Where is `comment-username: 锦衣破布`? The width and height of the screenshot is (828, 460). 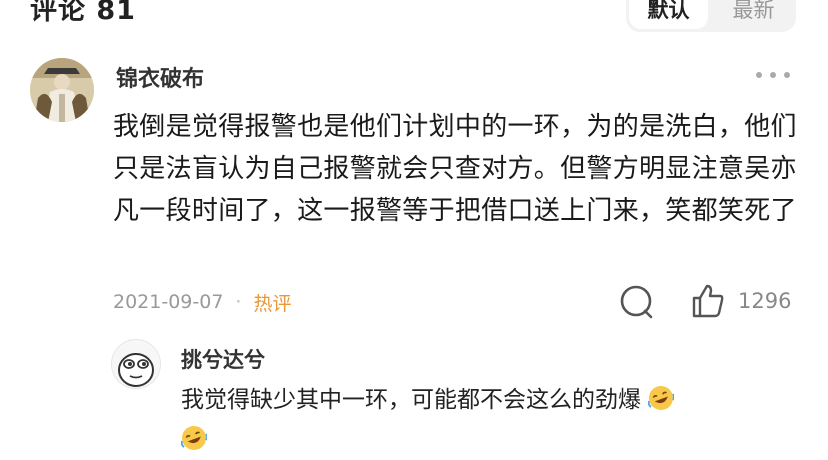 comment-username: 锦衣破布 is located at coordinates (160, 77).